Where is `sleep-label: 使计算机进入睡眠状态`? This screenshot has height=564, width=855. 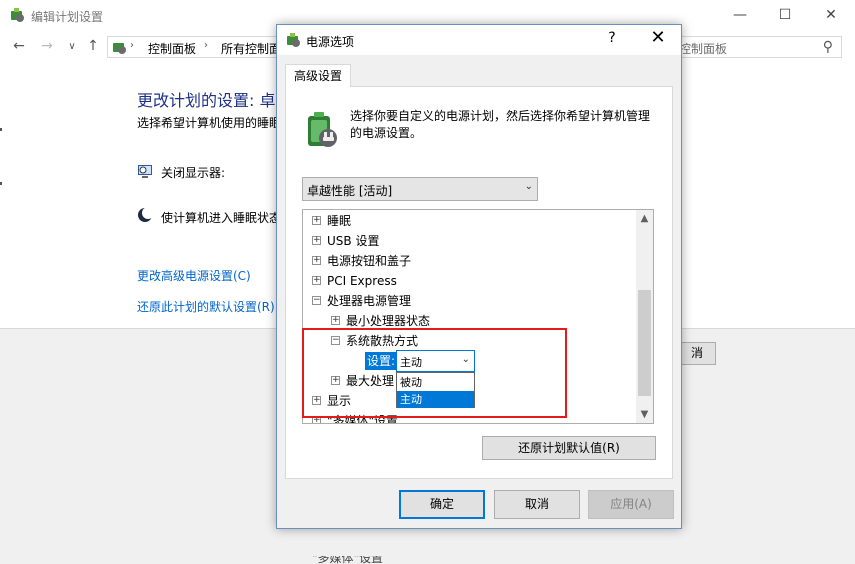 sleep-label: 使计算机进入睡眠状态 is located at coordinates (221, 218).